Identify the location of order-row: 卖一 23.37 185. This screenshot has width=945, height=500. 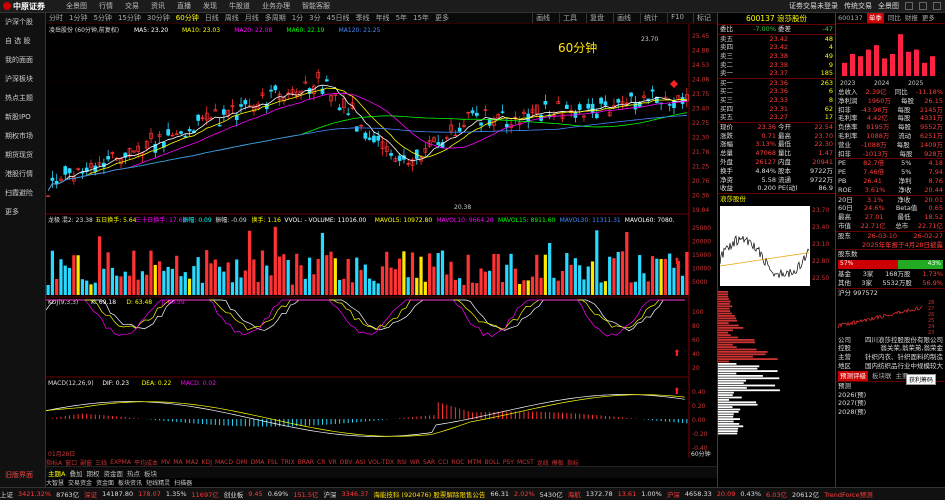
(776, 73).